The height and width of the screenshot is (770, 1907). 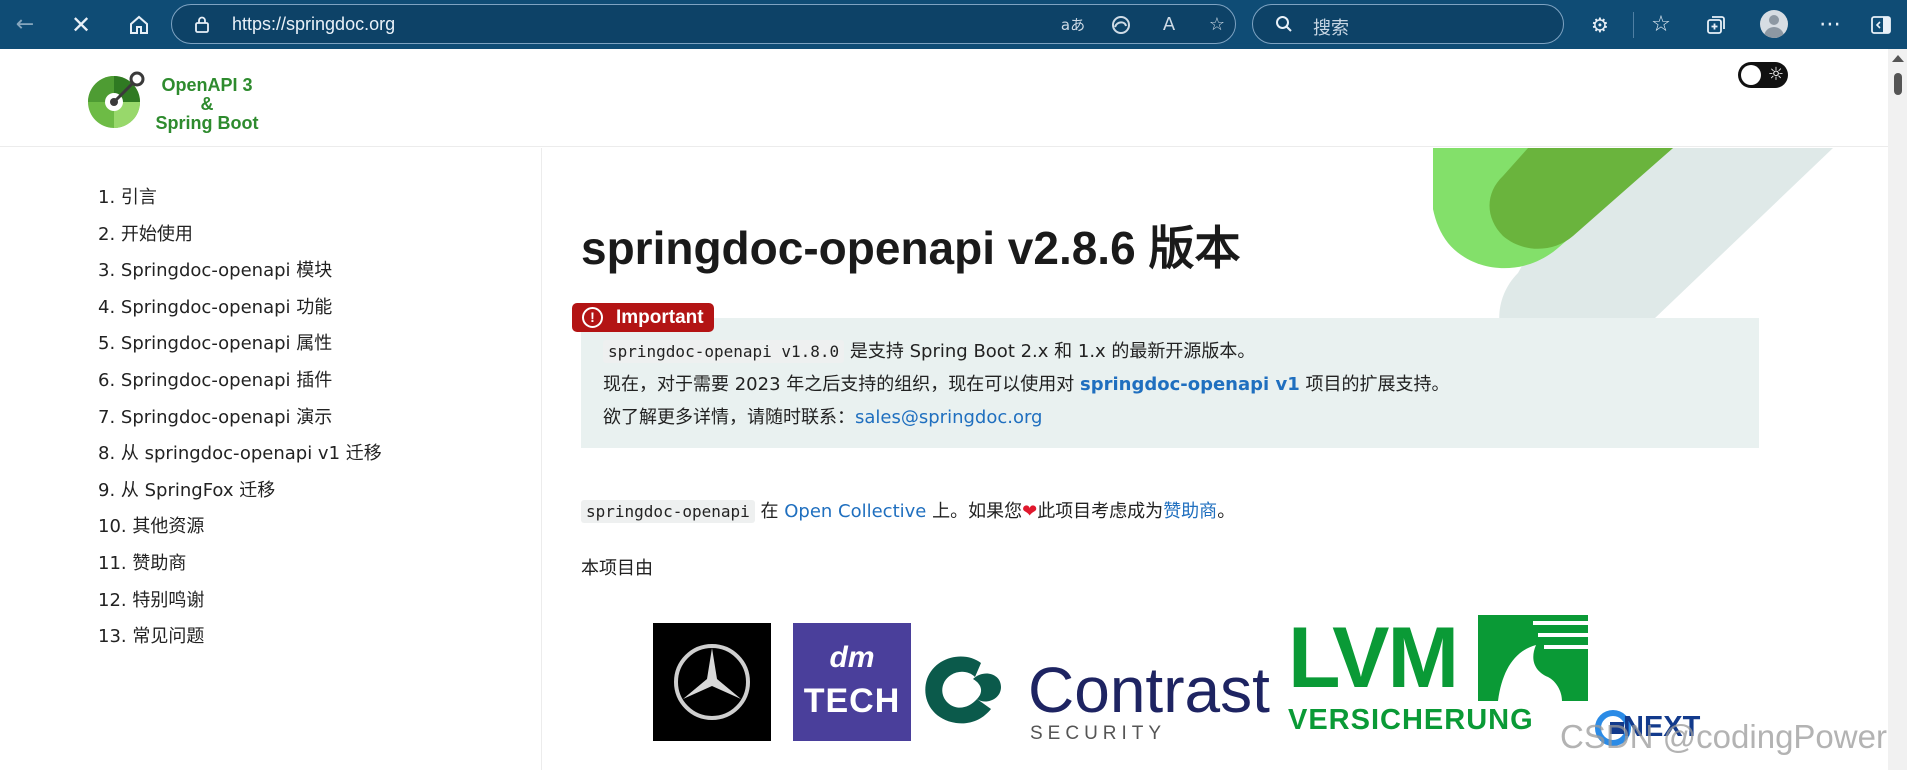 I want to click on toc-item: 2. 开始使用, so click(x=240, y=241).